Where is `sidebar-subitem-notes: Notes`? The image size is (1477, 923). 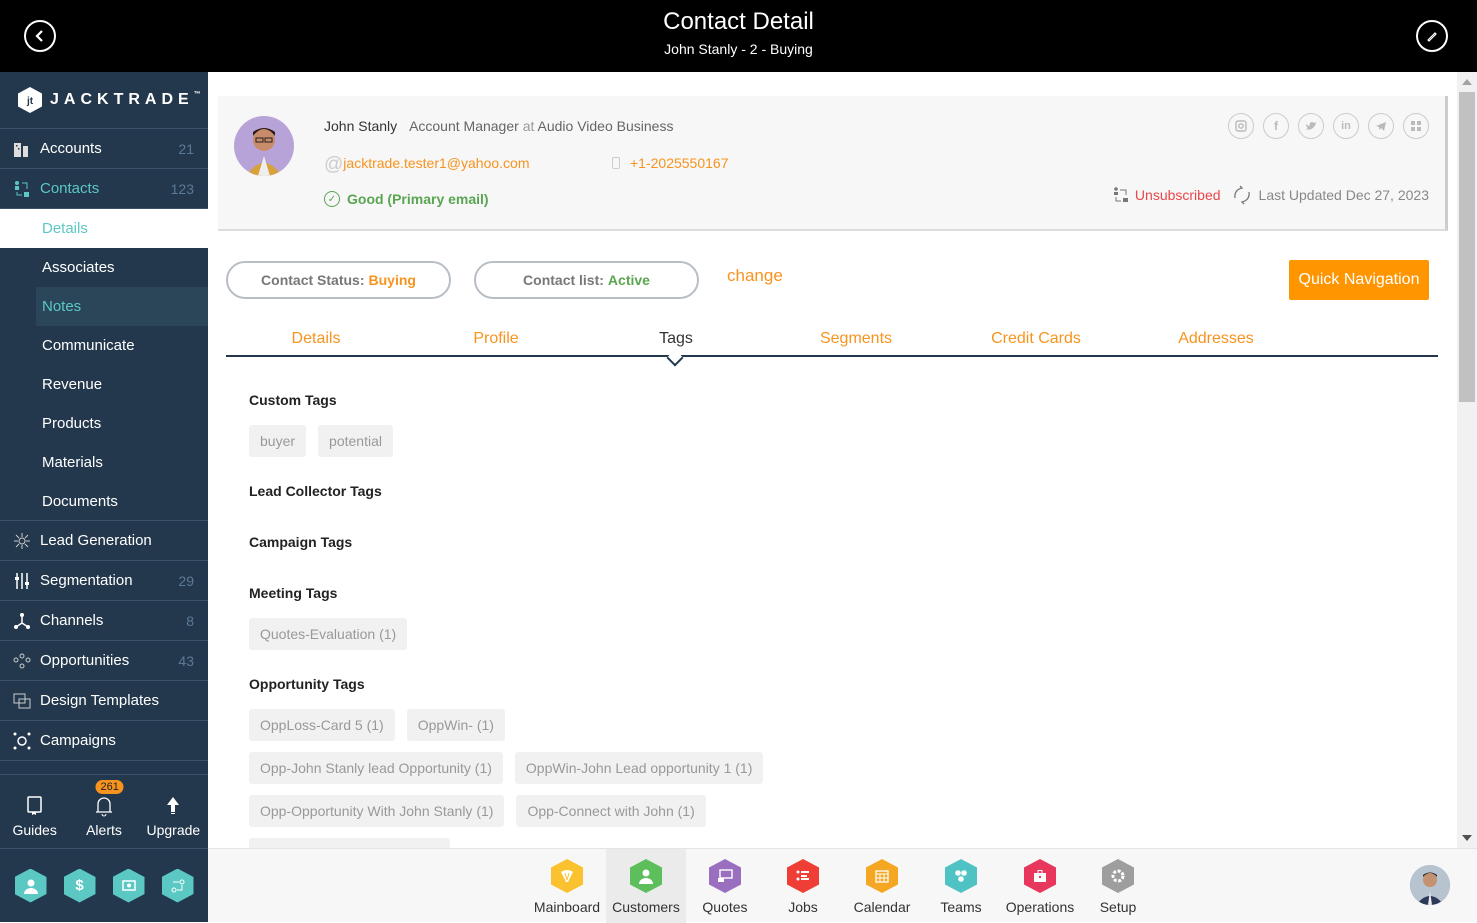
sidebar-subitem-notes: Notes is located at coordinates (122, 306).